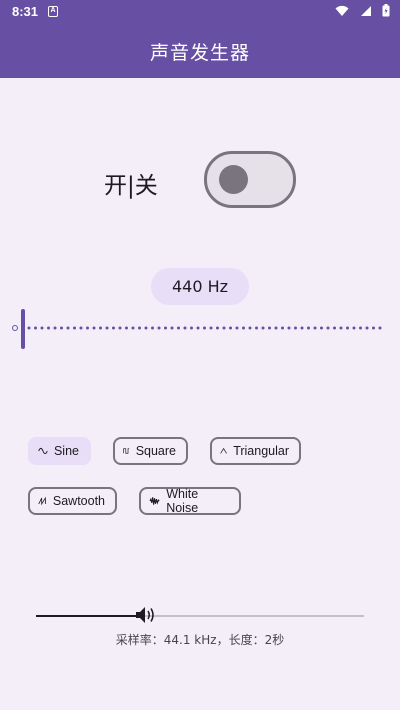 The width and height of the screenshot is (400, 710). What do you see at coordinates (42, 501) in the screenshot?
I see `sawtooth-wave-icon` at bounding box center [42, 501].